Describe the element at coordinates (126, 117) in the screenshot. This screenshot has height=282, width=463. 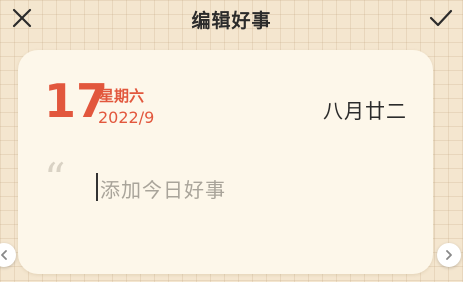
I see `year-month-label: 2022/9` at that location.